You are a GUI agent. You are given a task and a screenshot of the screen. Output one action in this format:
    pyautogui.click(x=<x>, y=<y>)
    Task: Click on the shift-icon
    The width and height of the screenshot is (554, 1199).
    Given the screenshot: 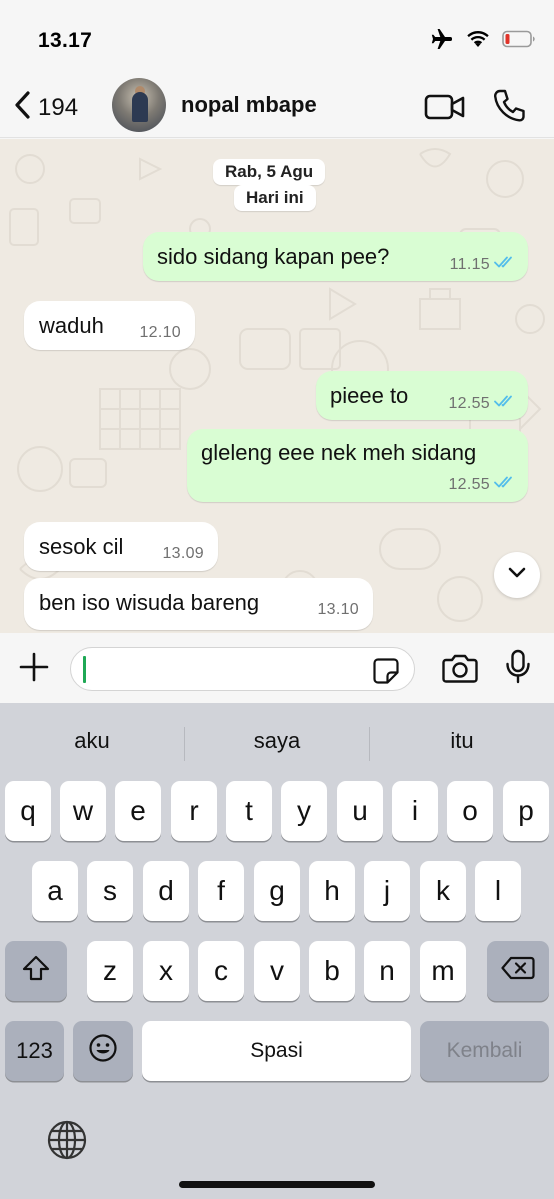 What is the action you would take?
    pyautogui.click(x=36, y=971)
    